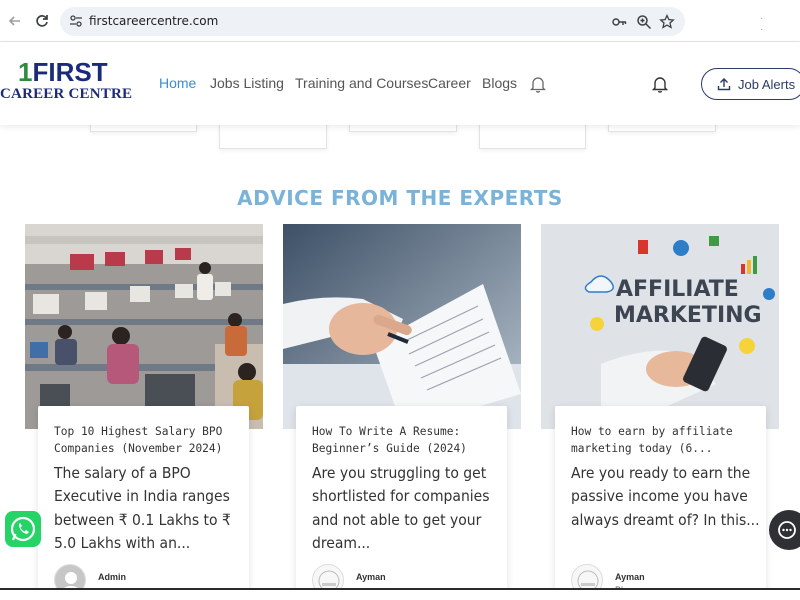 The image size is (800, 600). I want to click on password-key-icon, so click(619, 22).